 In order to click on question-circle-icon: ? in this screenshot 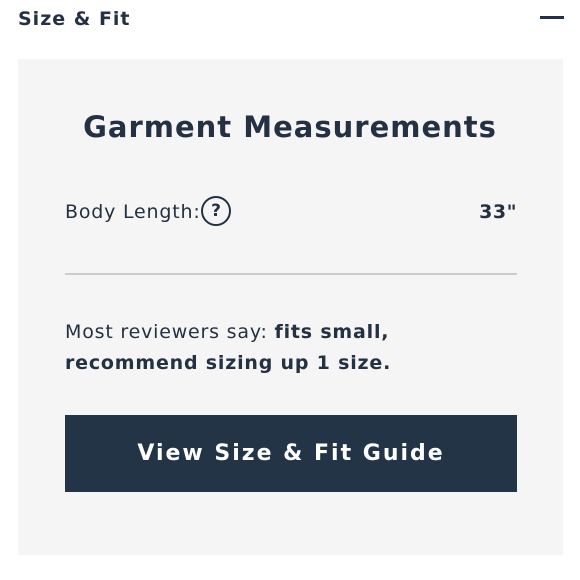, I will do `click(216, 211)`.